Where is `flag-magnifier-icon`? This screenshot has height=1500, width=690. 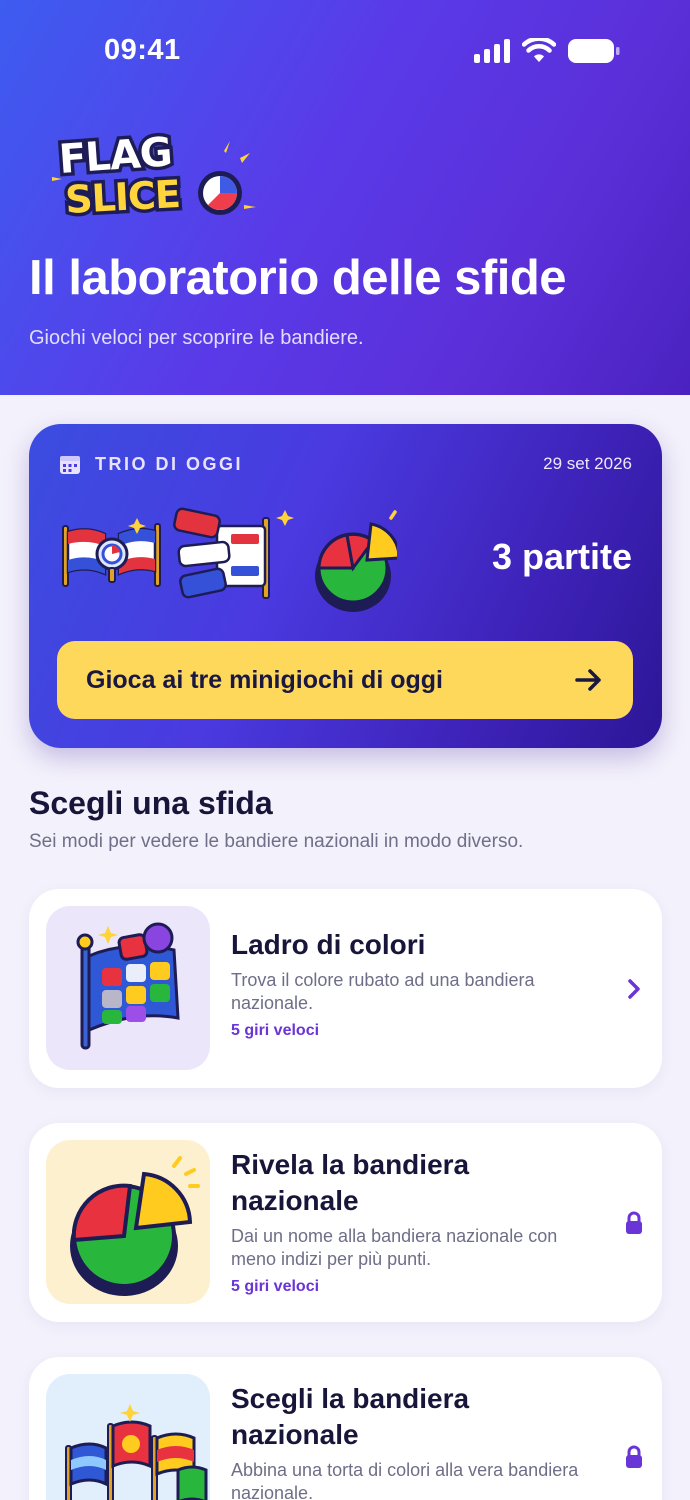
flag-magnifier-icon is located at coordinates (111, 552).